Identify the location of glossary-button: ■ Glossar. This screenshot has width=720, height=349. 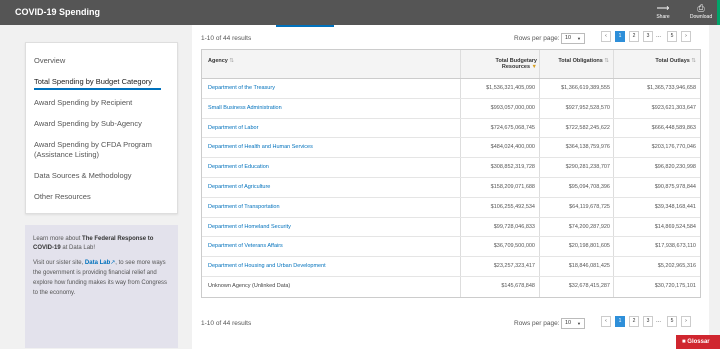
(698, 342).